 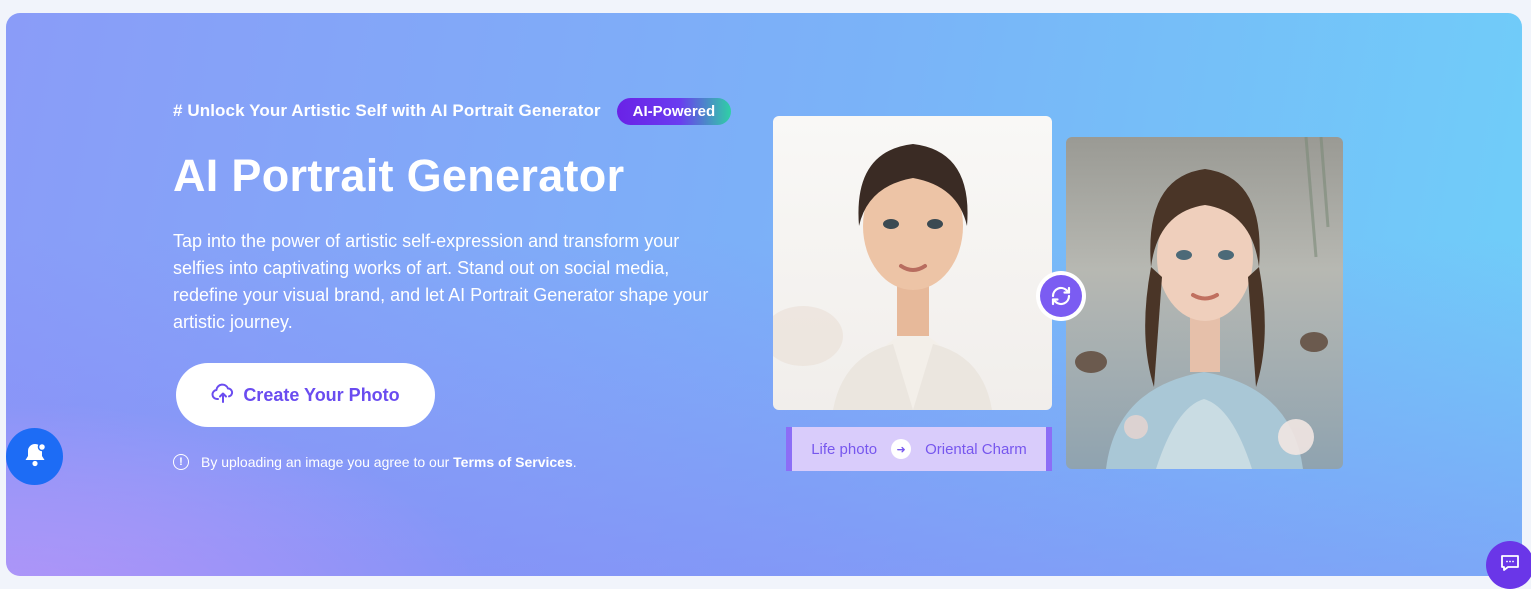 I want to click on chat-support-button, so click(x=1508, y=565).